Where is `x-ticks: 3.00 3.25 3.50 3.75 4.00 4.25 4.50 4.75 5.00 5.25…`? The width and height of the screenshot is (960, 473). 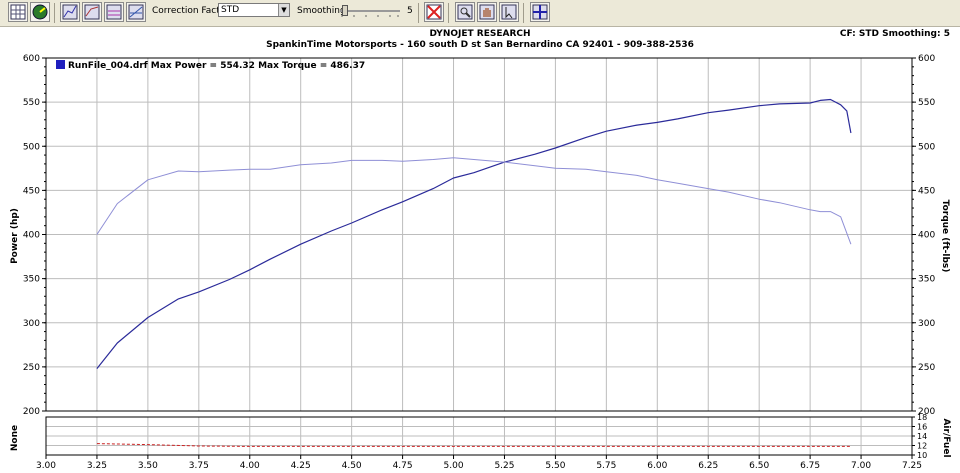 x-ticks: 3.00 3.25 3.50 3.75 4.00 4.25 4.50 4.75 5.00 5.25… is located at coordinates (479, 463).